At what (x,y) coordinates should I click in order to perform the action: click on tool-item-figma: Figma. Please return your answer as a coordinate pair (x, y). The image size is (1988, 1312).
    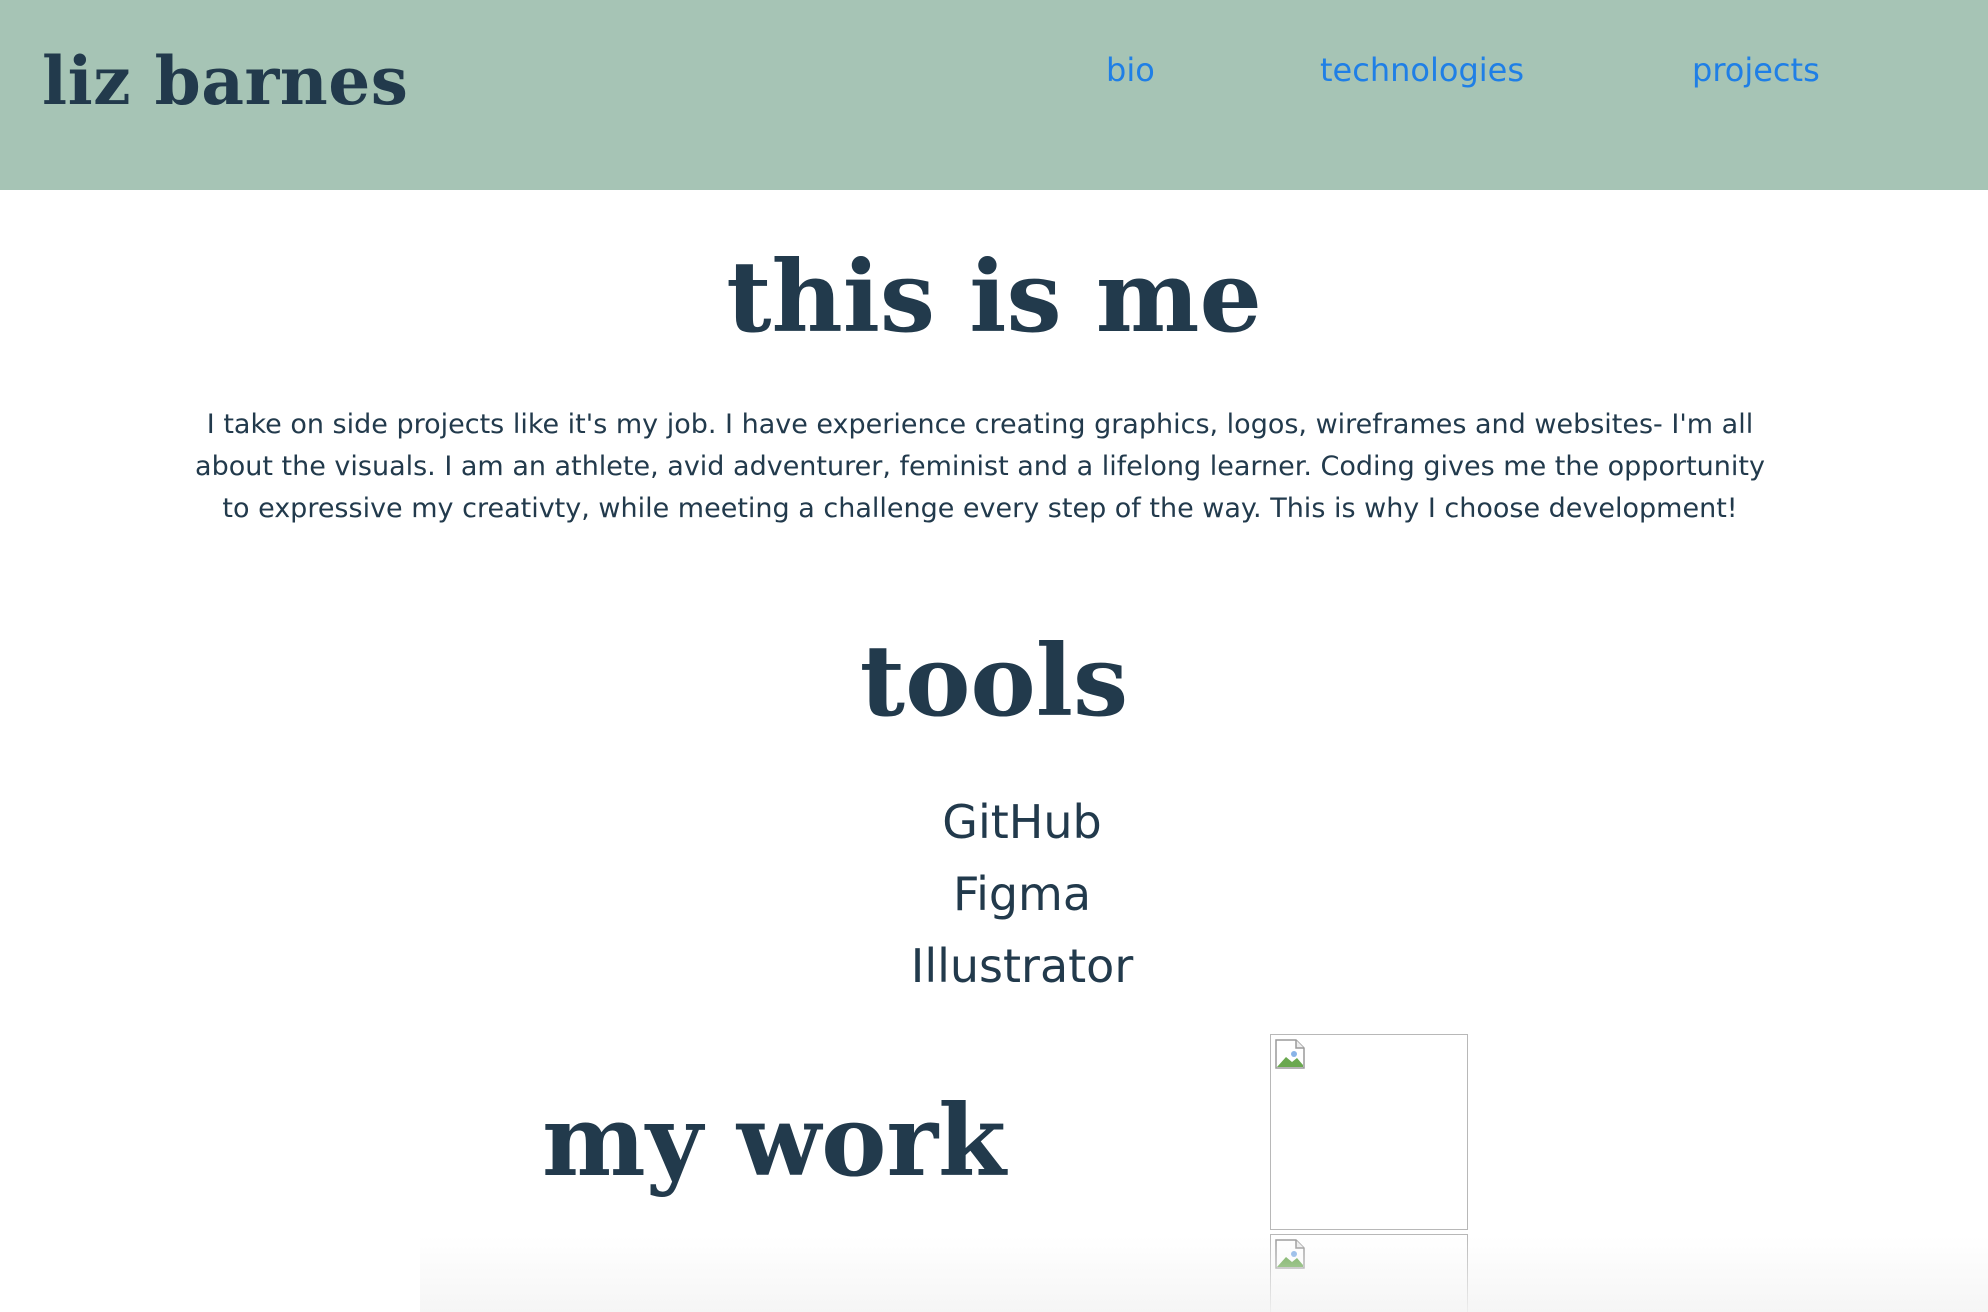
    Looking at the image, I should click on (1022, 894).